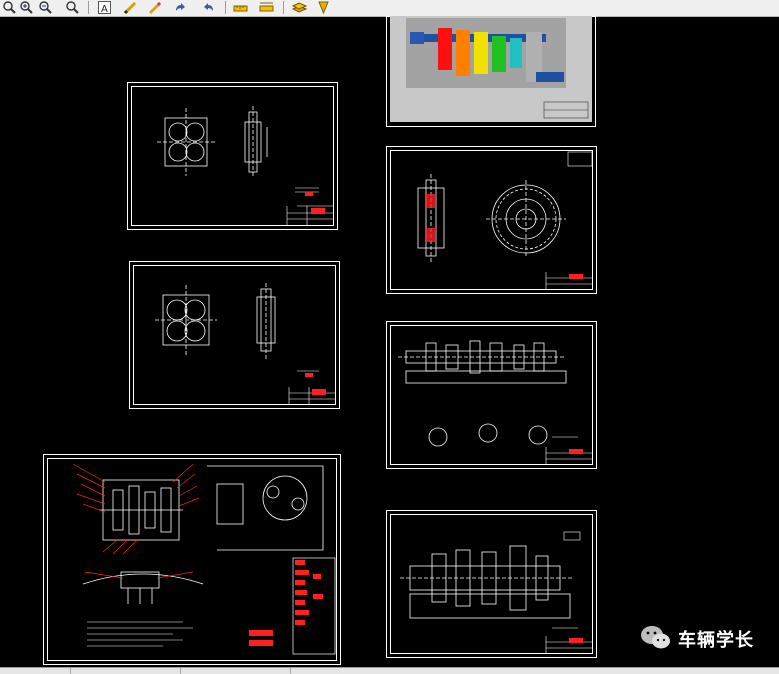 The image size is (779, 674). What do you see at coordinates (655, 637) in the screenshot?
I see `wechat-icon` at bounding box center [655, 637].